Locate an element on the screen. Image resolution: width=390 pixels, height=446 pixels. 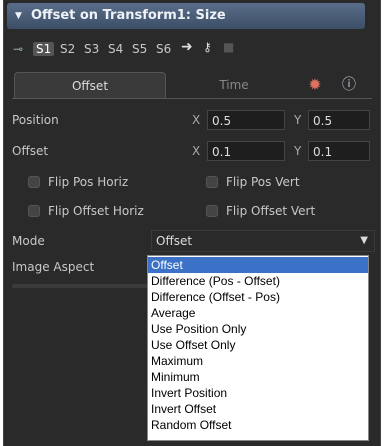
mode-dropdown: Offset ▼ is located at coordinates (263, 241).